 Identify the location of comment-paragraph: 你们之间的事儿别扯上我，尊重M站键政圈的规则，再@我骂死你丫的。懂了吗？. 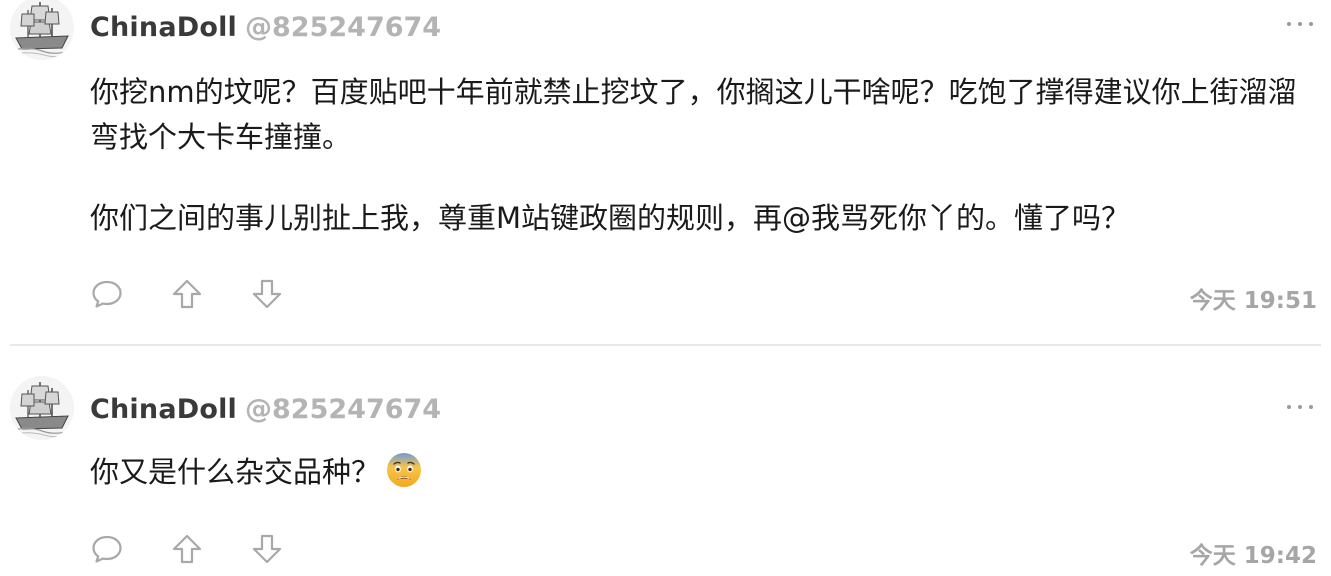
(610, 218).